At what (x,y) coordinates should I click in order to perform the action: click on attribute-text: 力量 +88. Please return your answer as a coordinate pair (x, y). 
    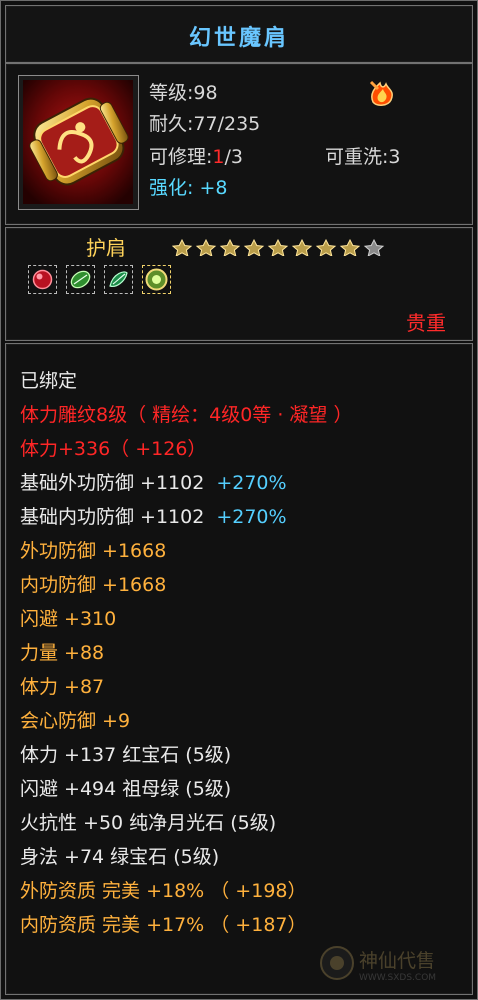
    Looking at the image, I should click on (62, 653).